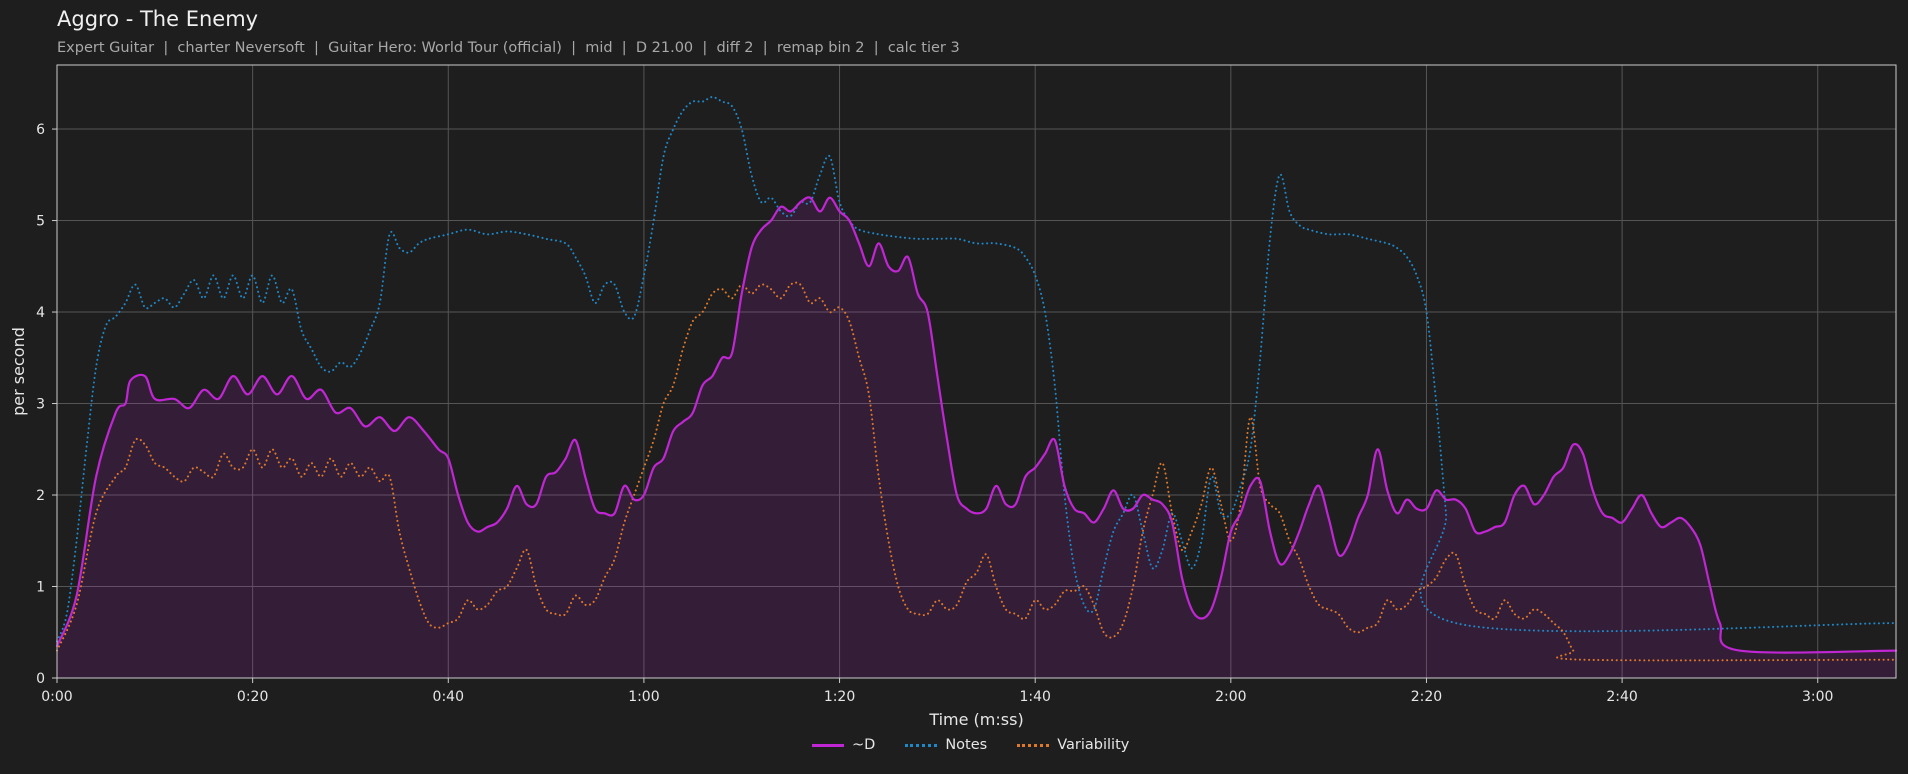 This screenshot has height=774, width=1908. I want to click on x-tick-label: 2:20, so click(1426, 697).